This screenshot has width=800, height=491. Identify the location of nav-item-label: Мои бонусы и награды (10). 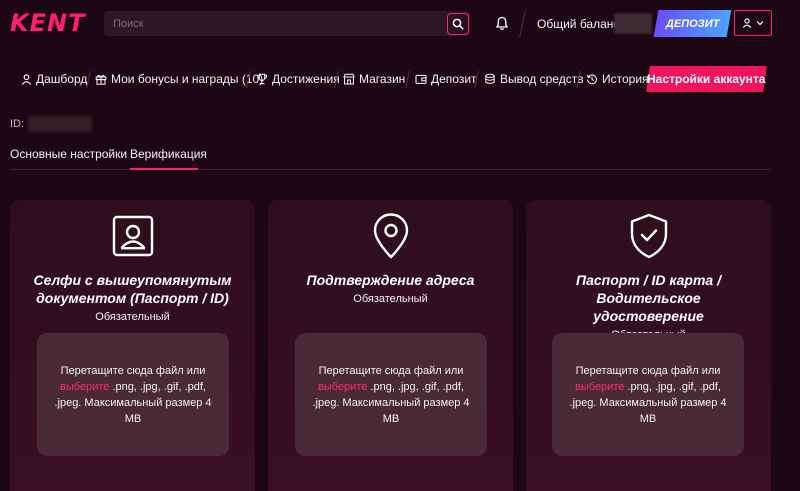
(187, 79).